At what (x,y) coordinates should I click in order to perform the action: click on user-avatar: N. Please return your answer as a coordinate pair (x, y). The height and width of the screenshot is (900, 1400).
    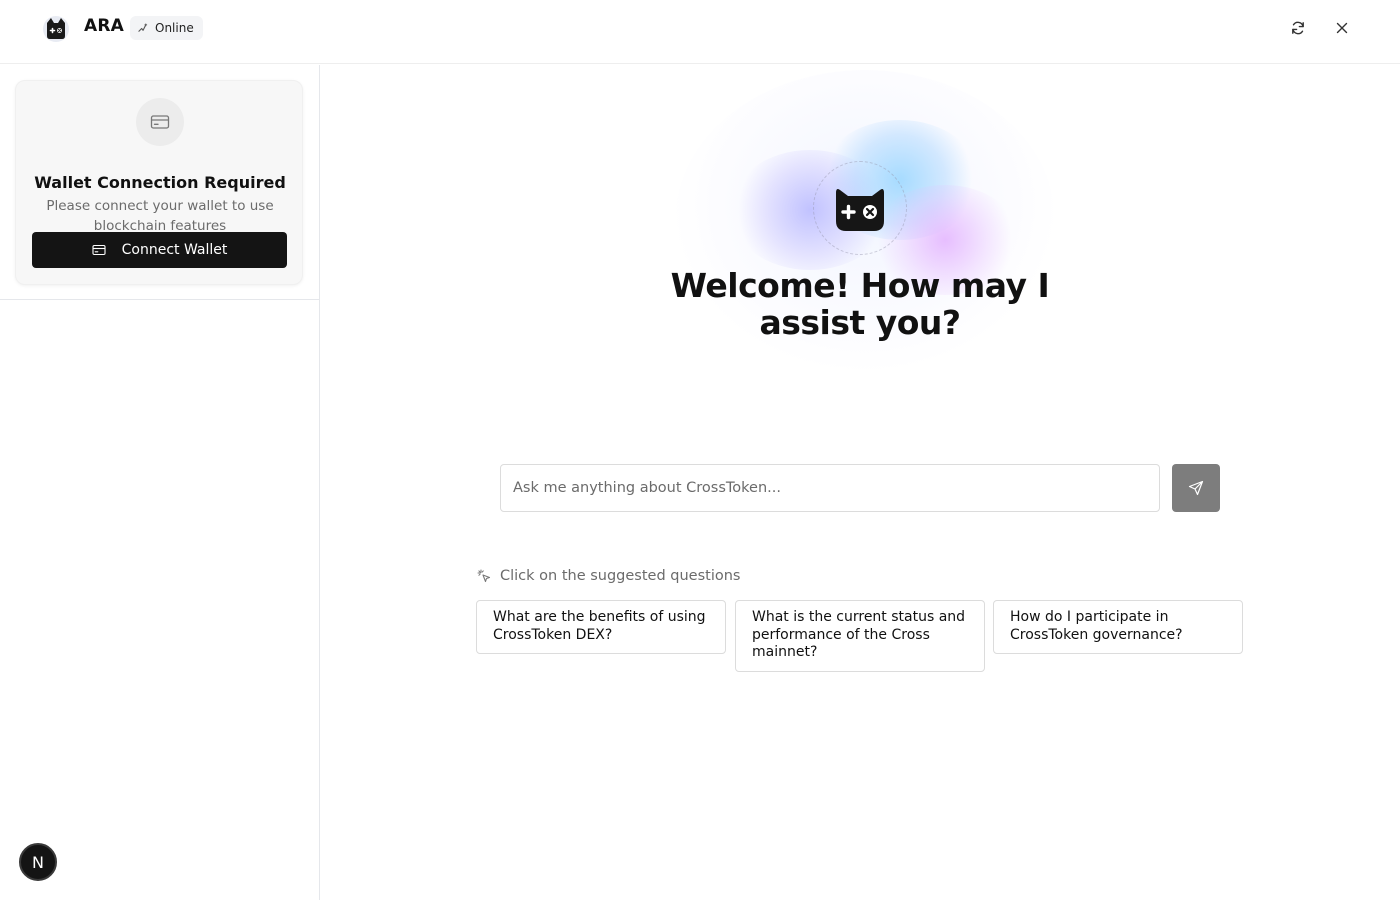
    Looking at the image, I should click on (38, 862).